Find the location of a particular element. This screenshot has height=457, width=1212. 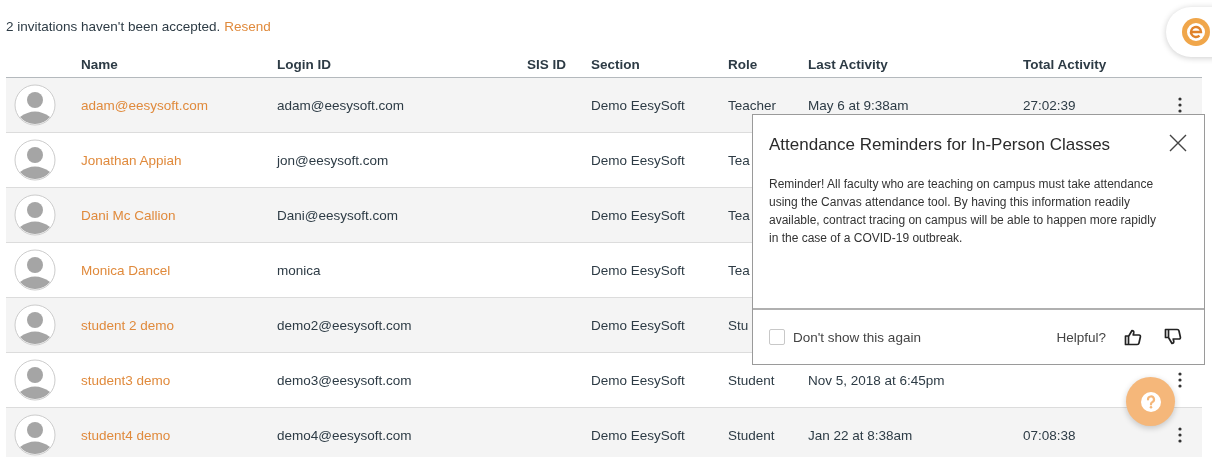

column-header: Last Activity is located at coordinates (848, 64).